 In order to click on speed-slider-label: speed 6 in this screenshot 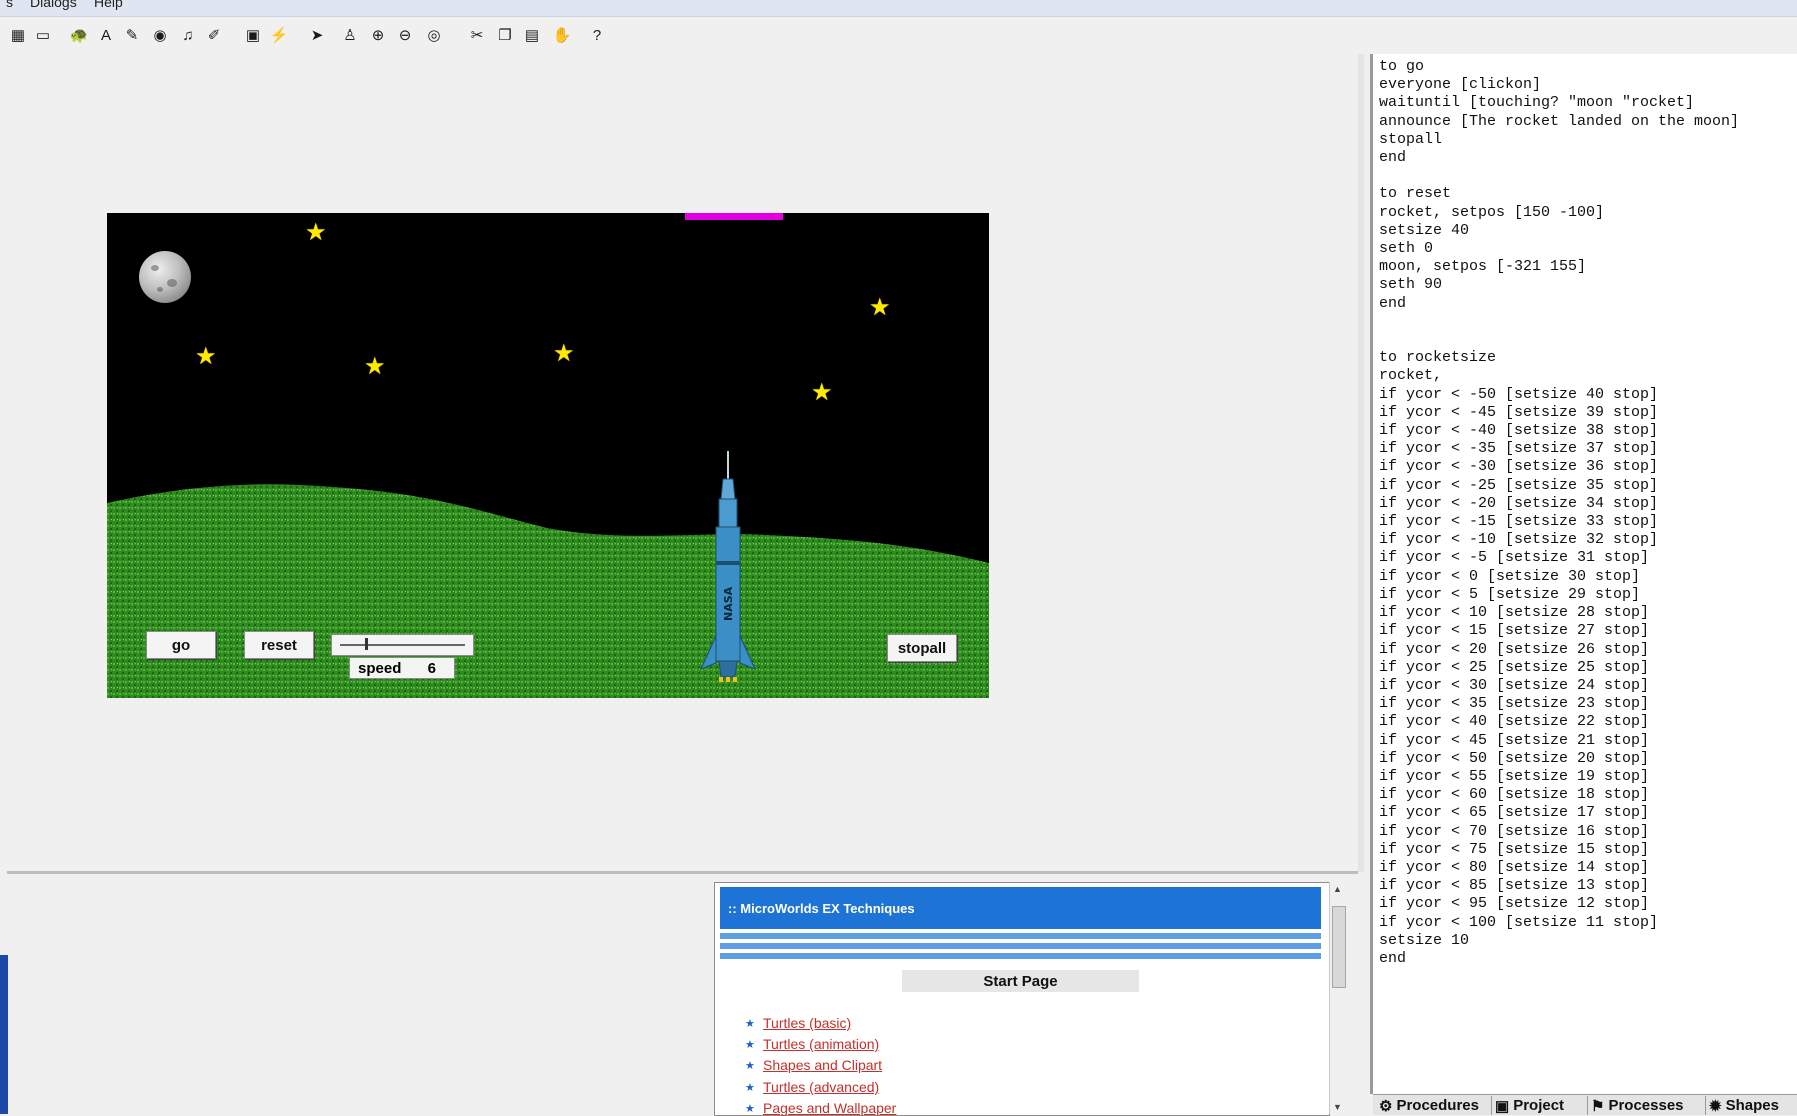, I will do `click(402, 668)`.